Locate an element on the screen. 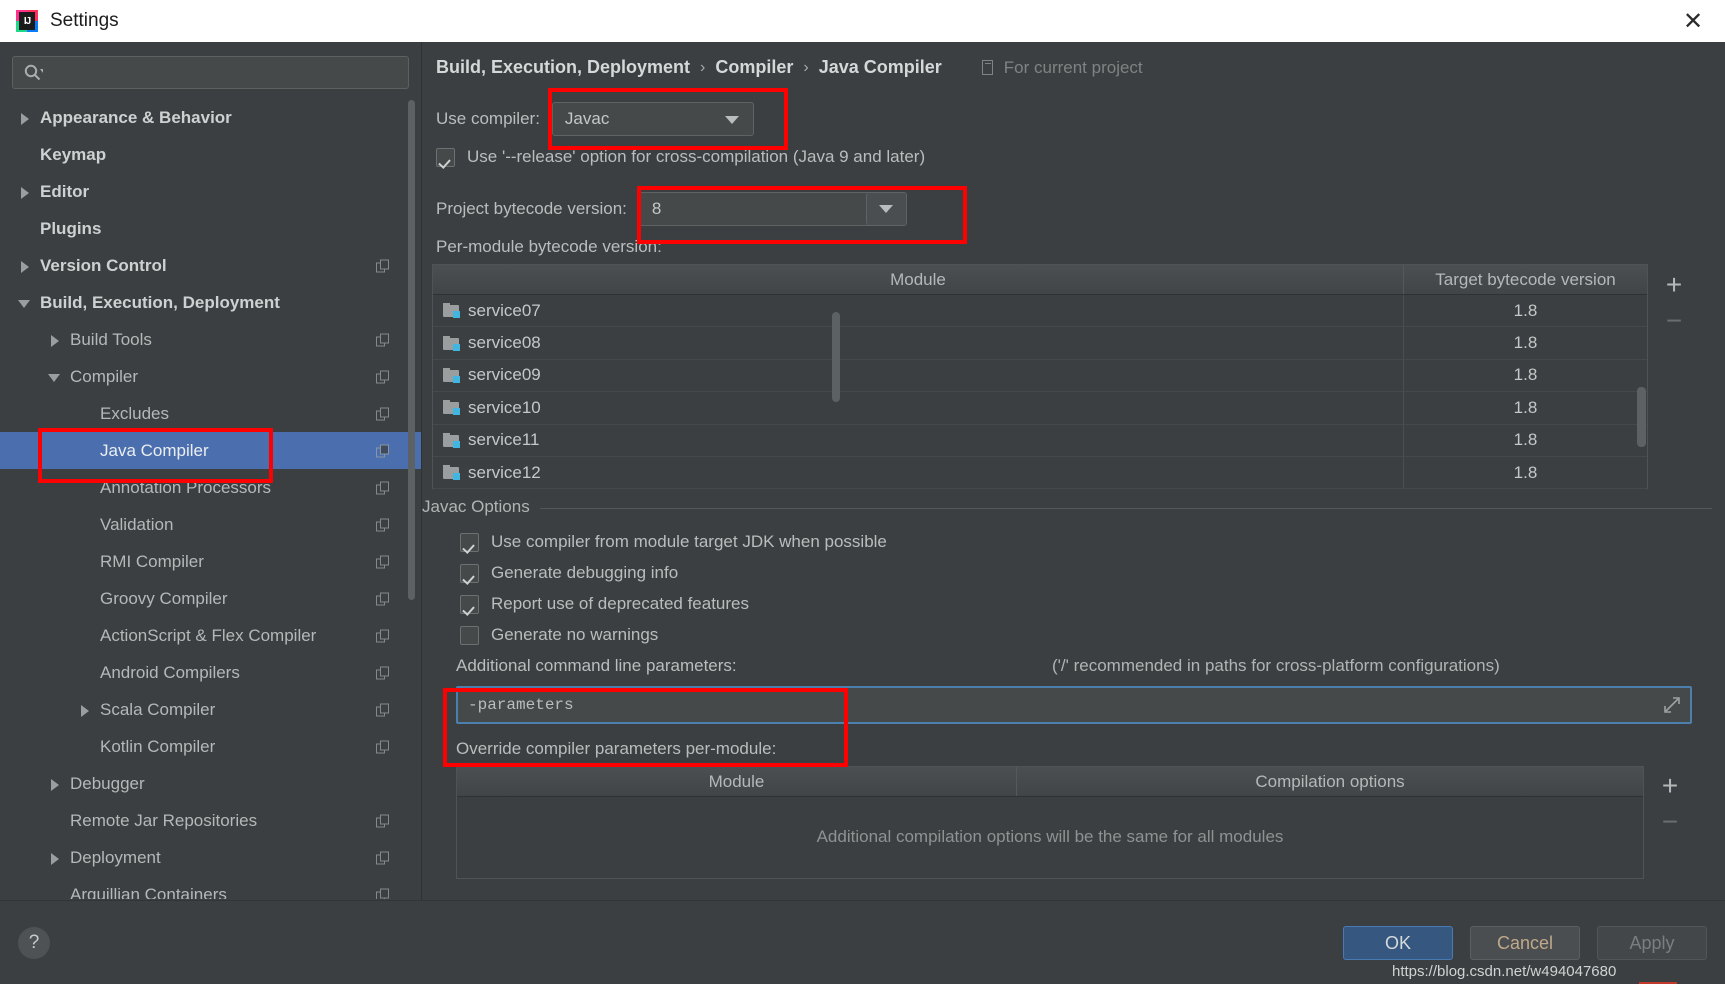 Image resolution: width=1725 pixels, height=984 pixels. breadcrumb-item-build: Build, Execution, Deployment is located at coordinates (563, 67).